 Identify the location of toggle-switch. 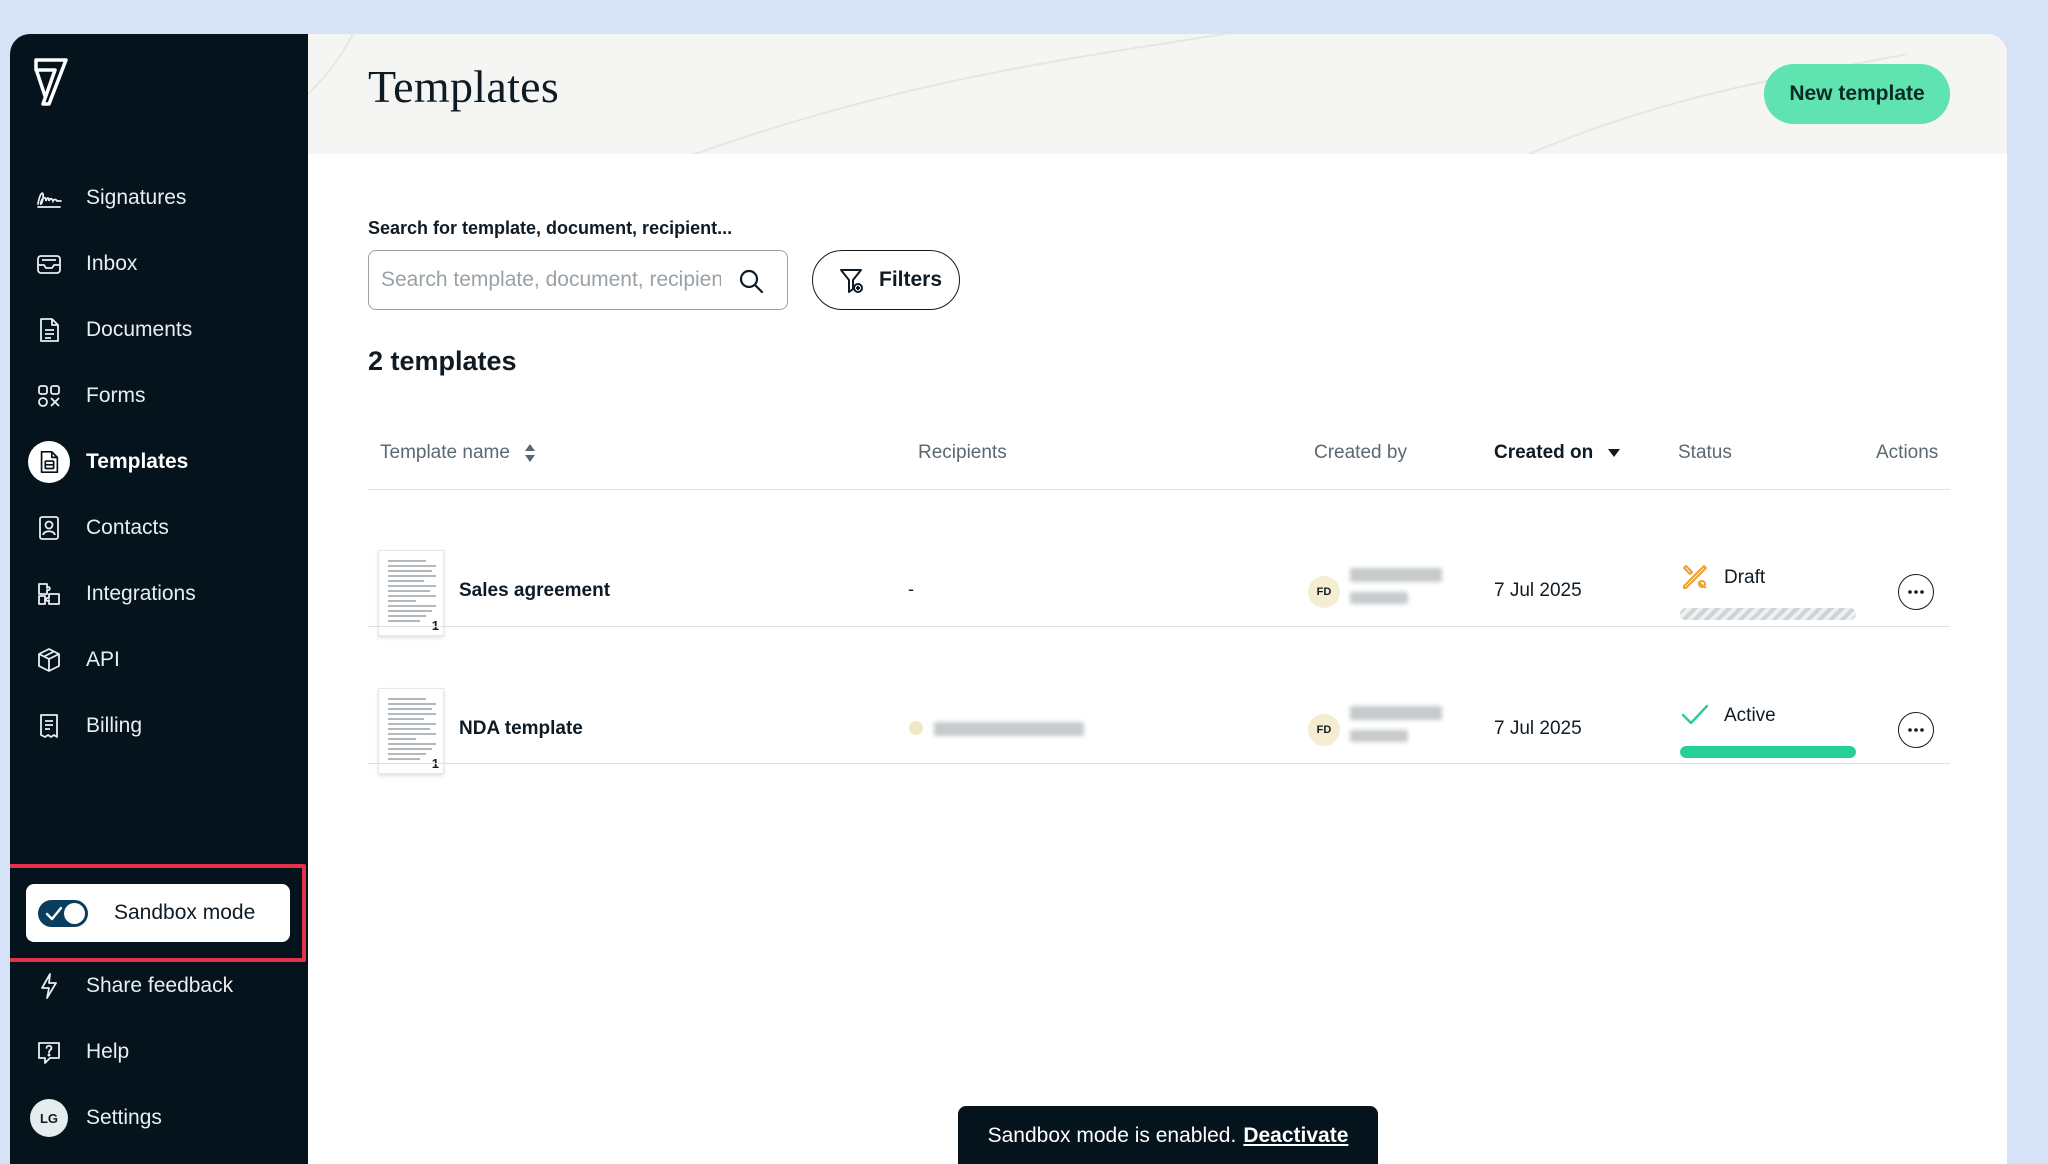
(63, 913).